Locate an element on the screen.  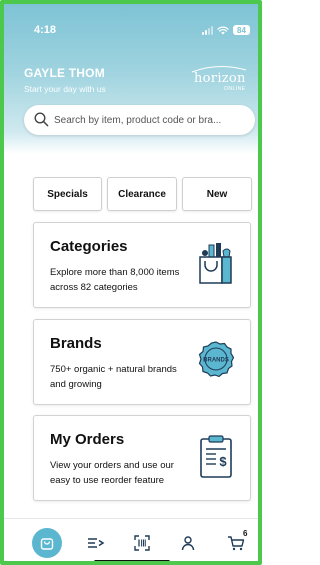
filter-new-button: New is located at coordinates (217, 194).